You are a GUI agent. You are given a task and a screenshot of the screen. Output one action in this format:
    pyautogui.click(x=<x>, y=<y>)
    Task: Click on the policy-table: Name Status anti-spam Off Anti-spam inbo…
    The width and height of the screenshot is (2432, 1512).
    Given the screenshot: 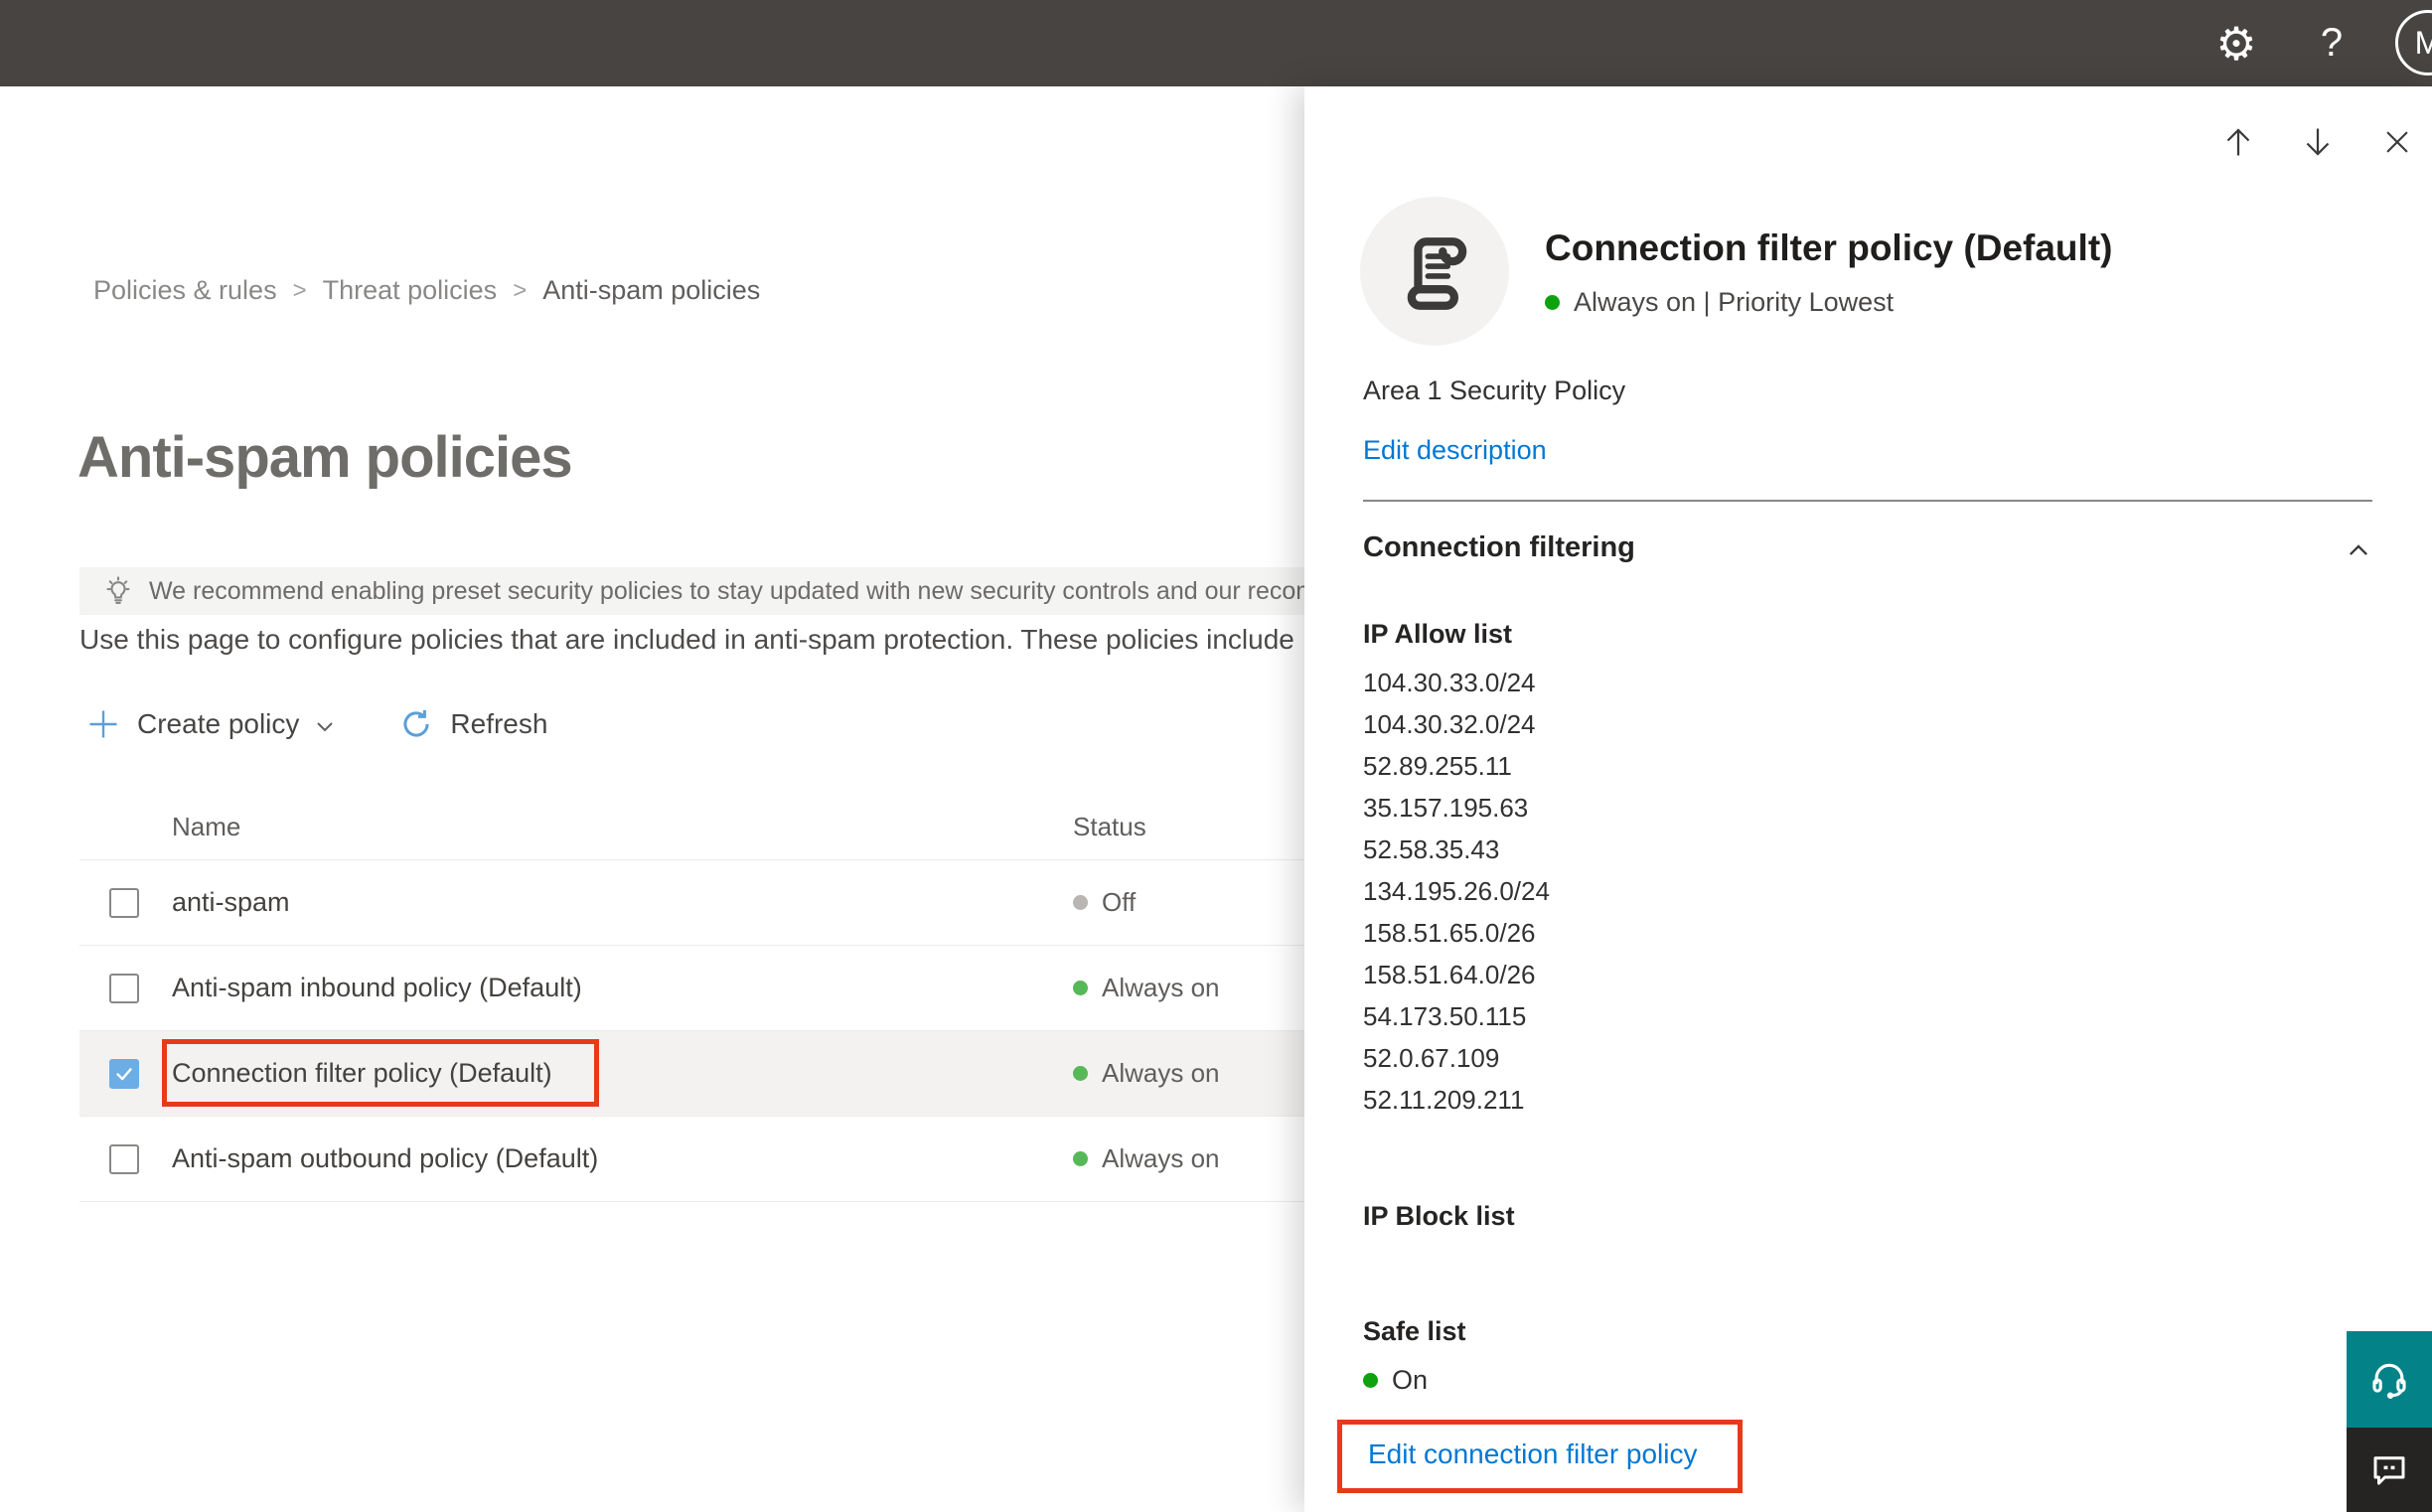 What is the action you would take?
    pyautogui.click(x=691, y=998)
    